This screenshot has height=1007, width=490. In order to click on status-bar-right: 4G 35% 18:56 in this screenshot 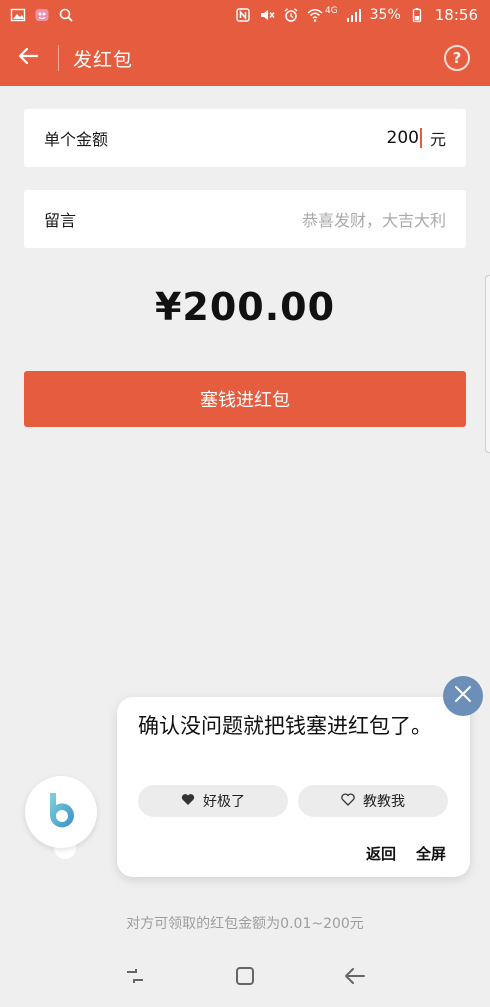, I will do `click(356, 15)`.